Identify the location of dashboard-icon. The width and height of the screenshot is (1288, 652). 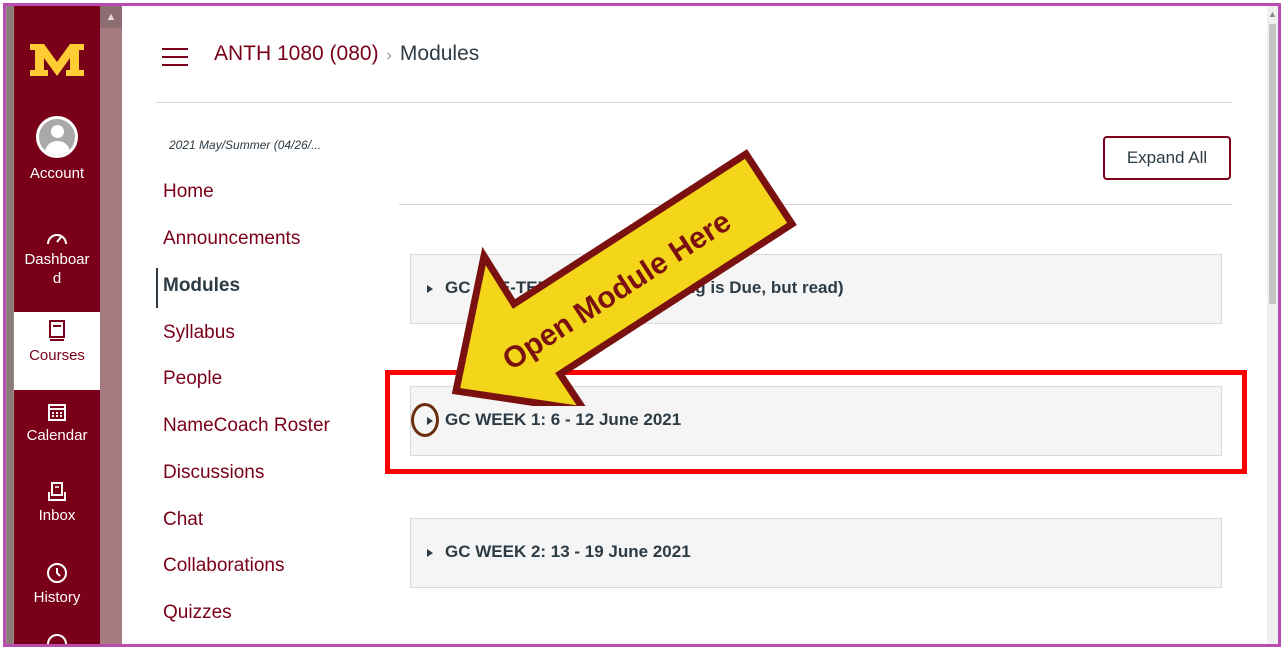
(57, 239).